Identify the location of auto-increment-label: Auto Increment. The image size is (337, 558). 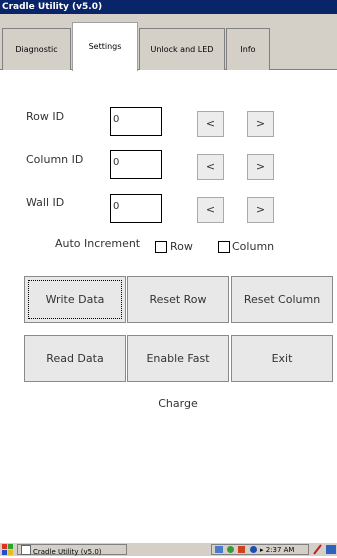
(98, 243).